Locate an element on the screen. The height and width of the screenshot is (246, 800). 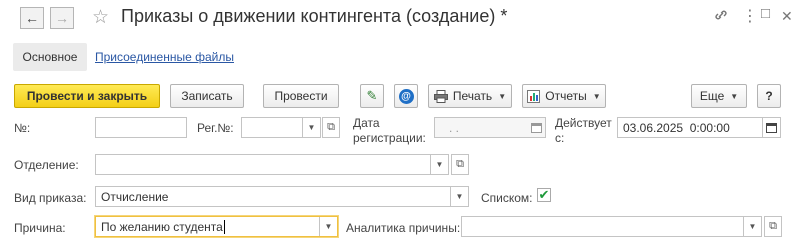
save-button: Записать is located at coordinates (207, 96).